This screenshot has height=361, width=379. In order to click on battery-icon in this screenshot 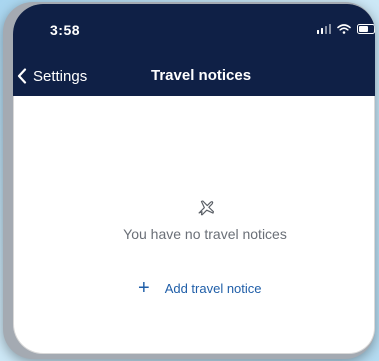, I will do `click(366, 29)`.